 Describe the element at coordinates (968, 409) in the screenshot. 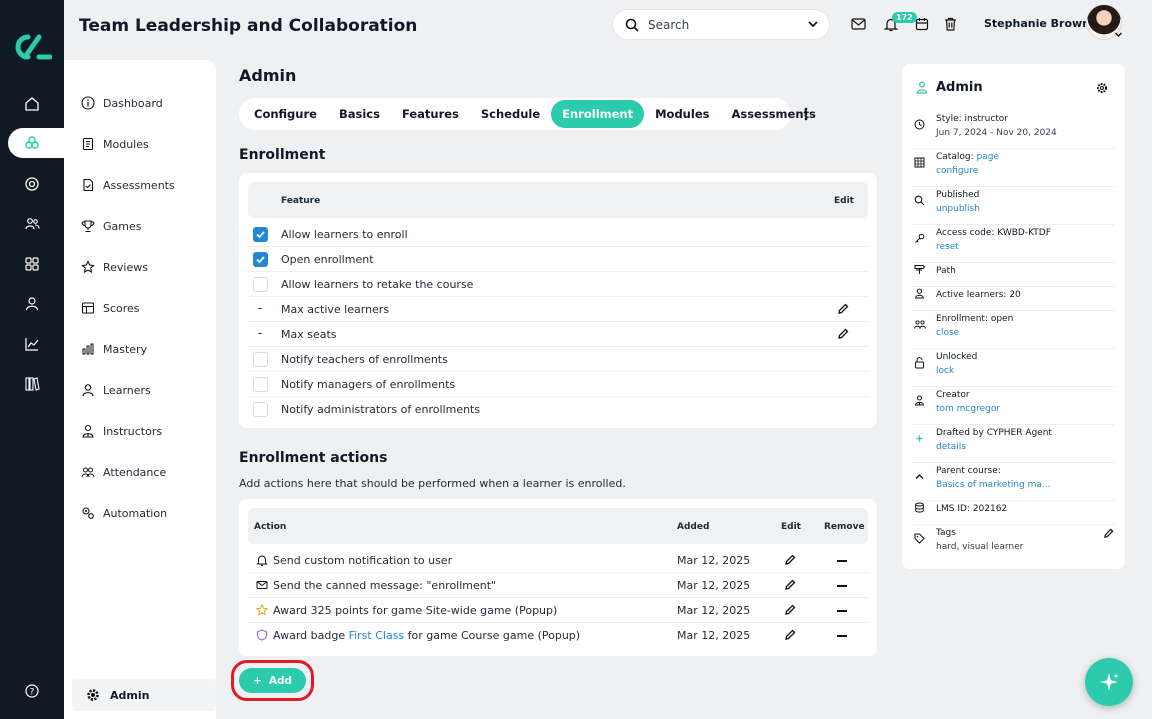

I see `creator-link: tom mcgregor` at that location.